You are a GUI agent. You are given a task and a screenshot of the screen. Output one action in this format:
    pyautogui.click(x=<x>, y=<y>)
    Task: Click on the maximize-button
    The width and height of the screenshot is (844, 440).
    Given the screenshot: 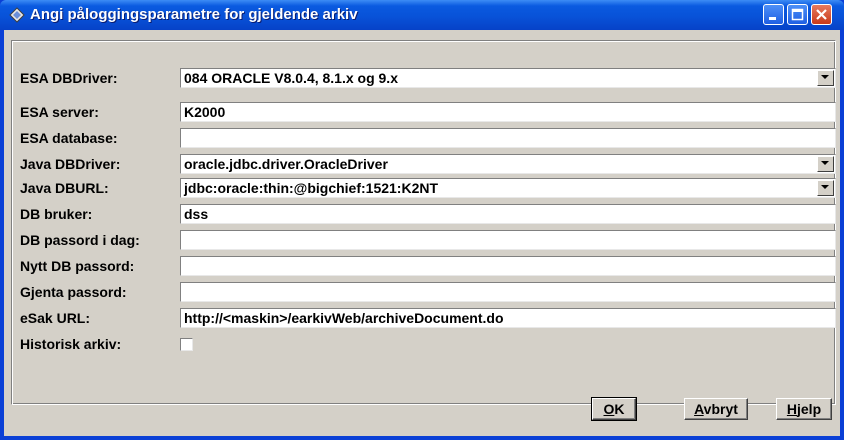 What is the action you would take?
    pyautogui.click(x=797, y=14)
    